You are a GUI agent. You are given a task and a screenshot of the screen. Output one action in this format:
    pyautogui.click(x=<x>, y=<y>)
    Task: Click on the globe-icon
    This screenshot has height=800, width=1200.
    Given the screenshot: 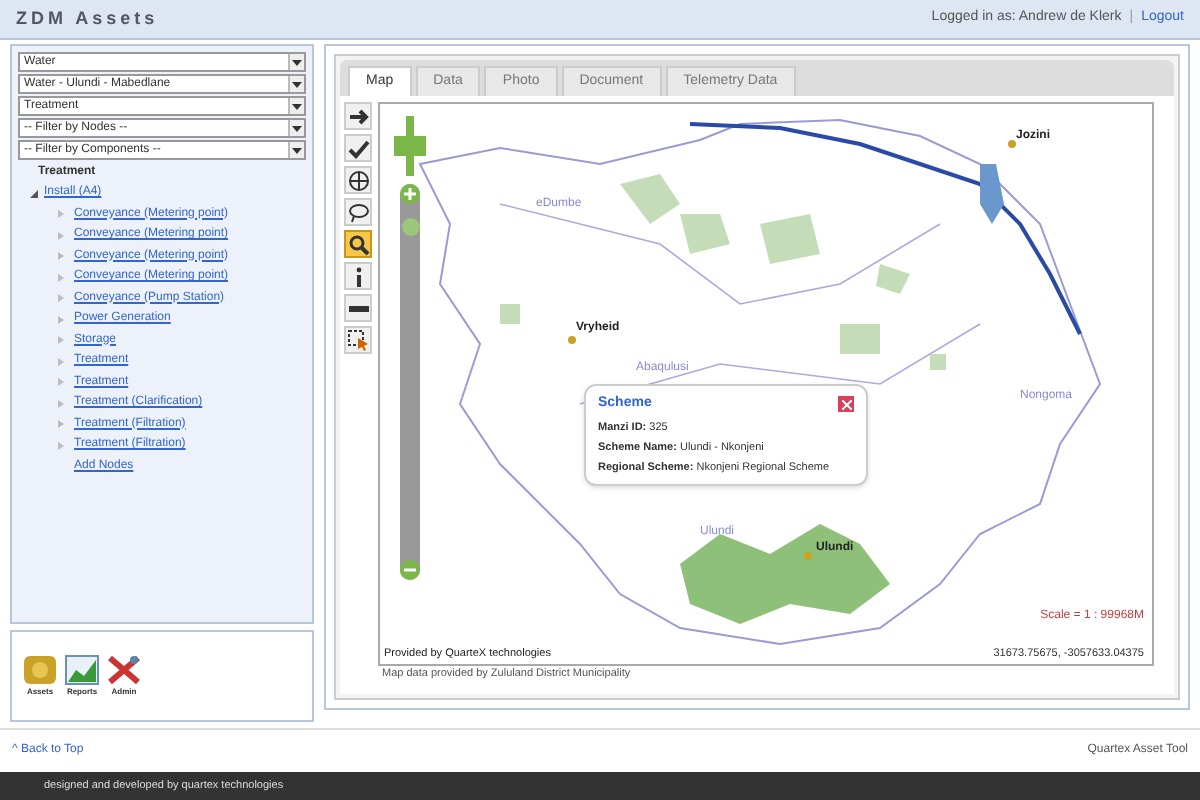 What is the action you would take?
    pyautogui.click(x=358, y=180)
    